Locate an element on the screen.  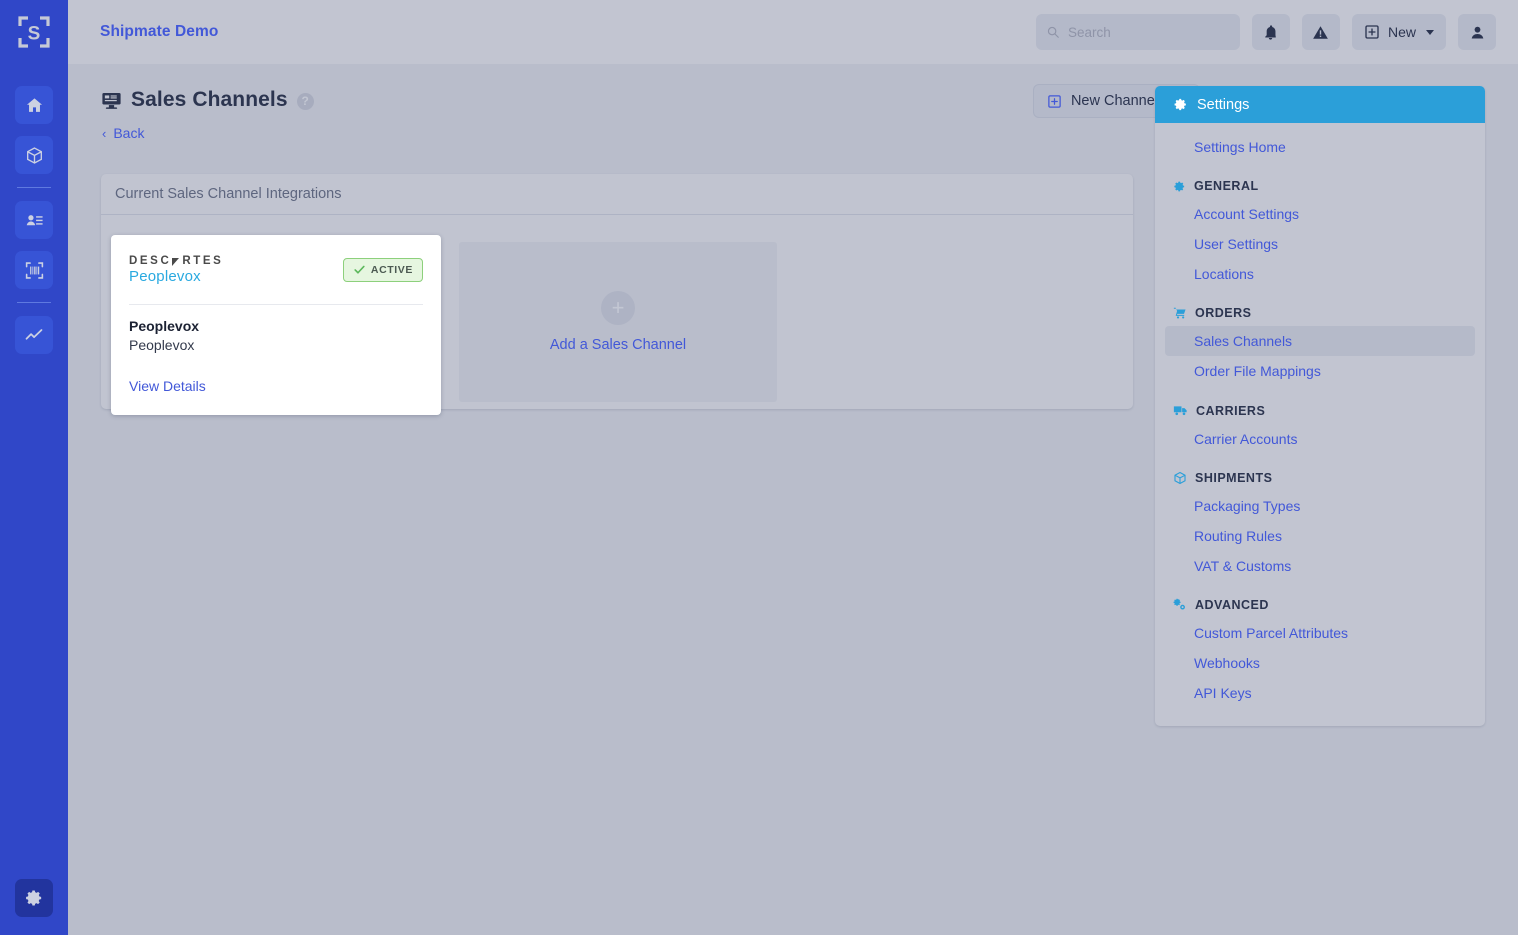
card-subtitle: Peoplevox is located at coordinates (162, 345).